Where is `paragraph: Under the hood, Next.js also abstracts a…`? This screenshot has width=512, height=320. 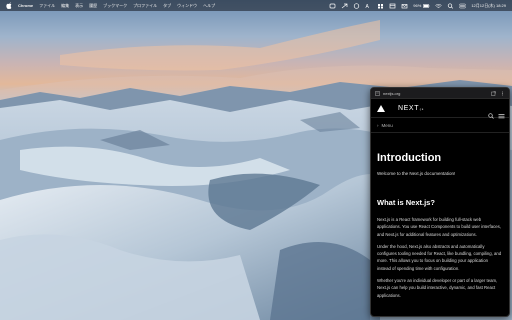
paragraph: Under the hood, Next.js also abstracts a… is located at coordinates (439, 257).